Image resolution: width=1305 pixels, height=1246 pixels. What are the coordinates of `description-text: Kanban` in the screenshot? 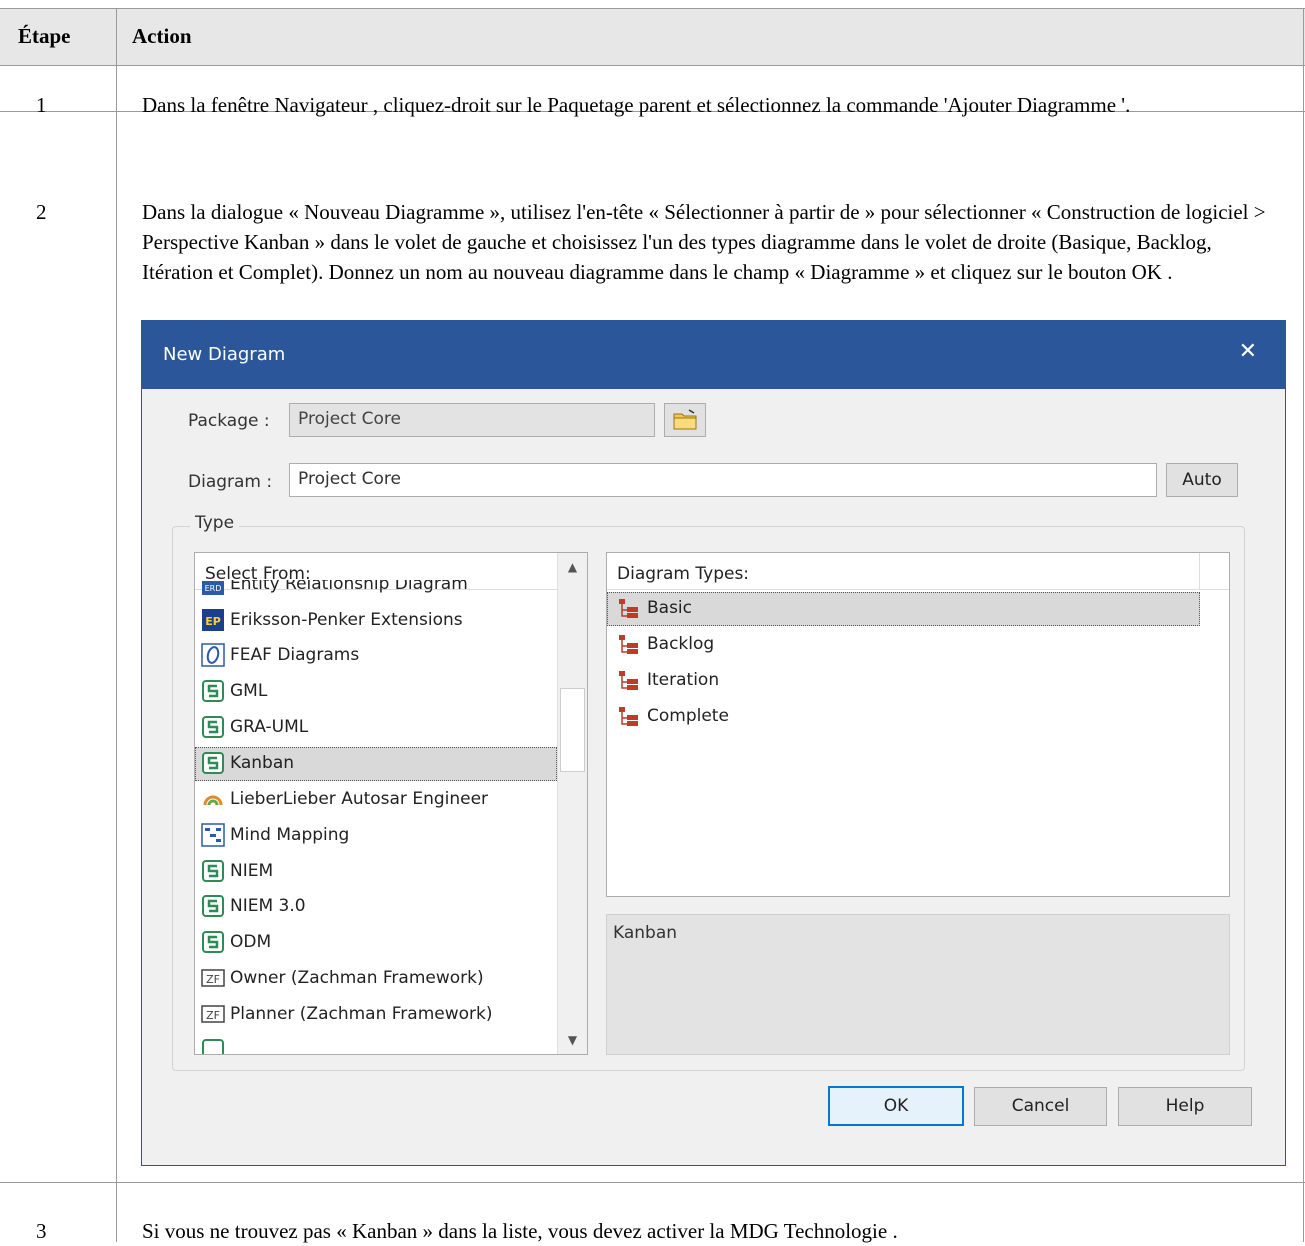 It's located at (645, 933).